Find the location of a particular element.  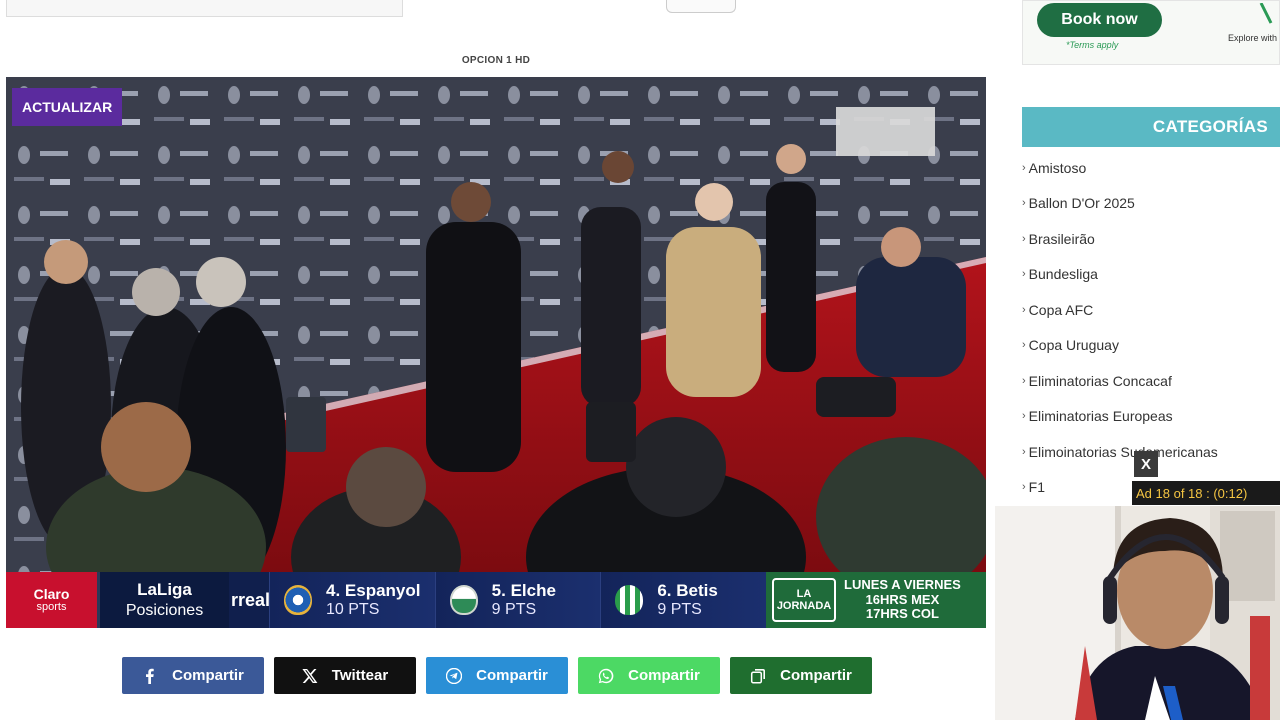

ticker-team: 5. Elche 9 PTS is located at coordinates (517, 600).